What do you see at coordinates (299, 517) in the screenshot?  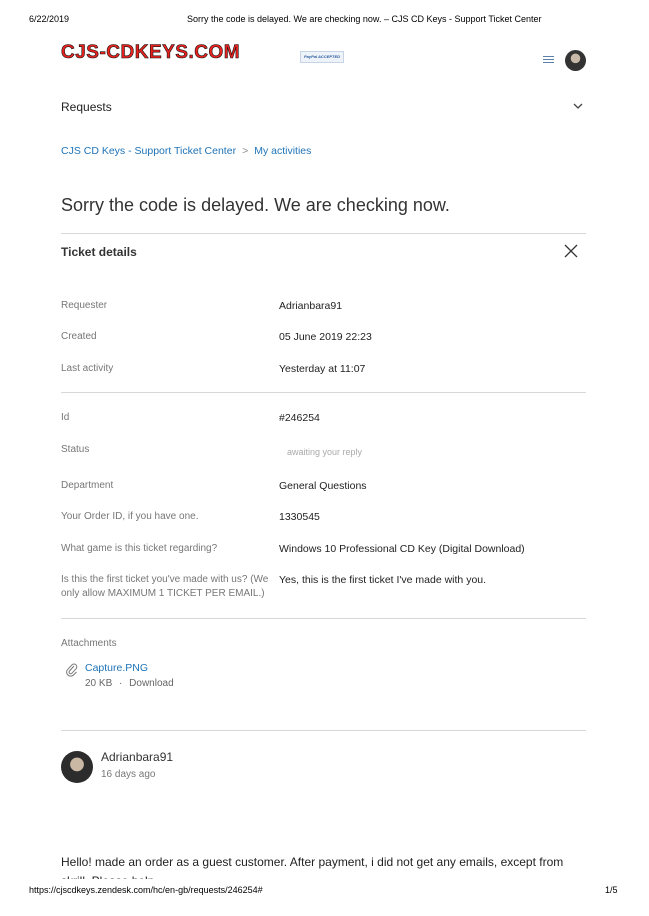 I see `order-id-value: 1330545` at bounding box center [299, 517].